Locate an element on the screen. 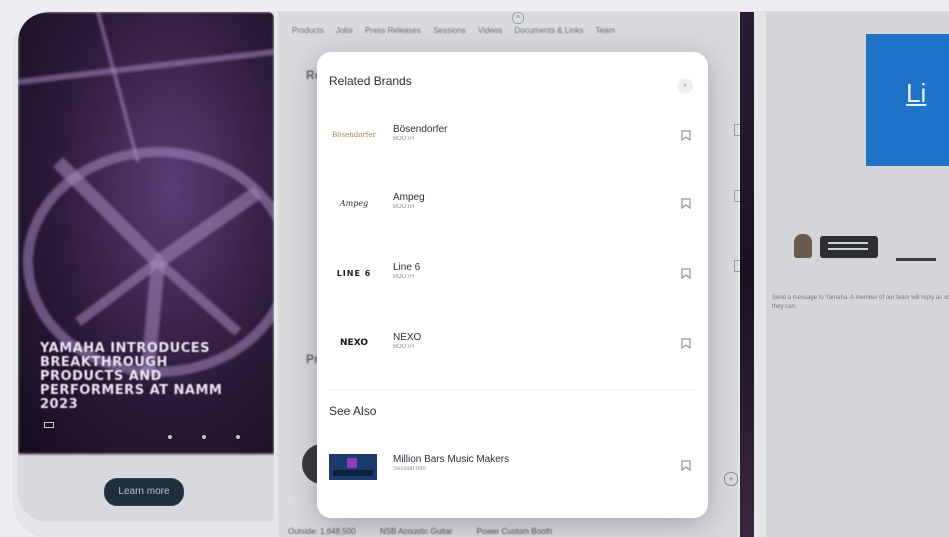 Image resolution: width=949 pixels, height=537 pixels. list-item: LINE 6 Line 6 BOOTH is located at coordinates (512, 274).